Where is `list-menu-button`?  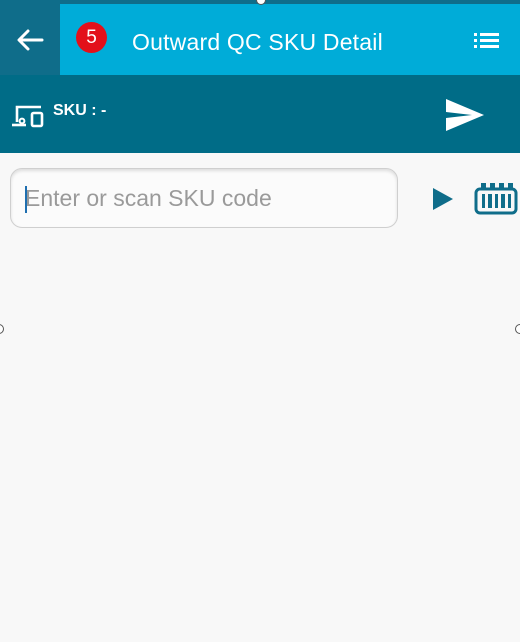 list-menu-button is located at coordinates (487, 40).